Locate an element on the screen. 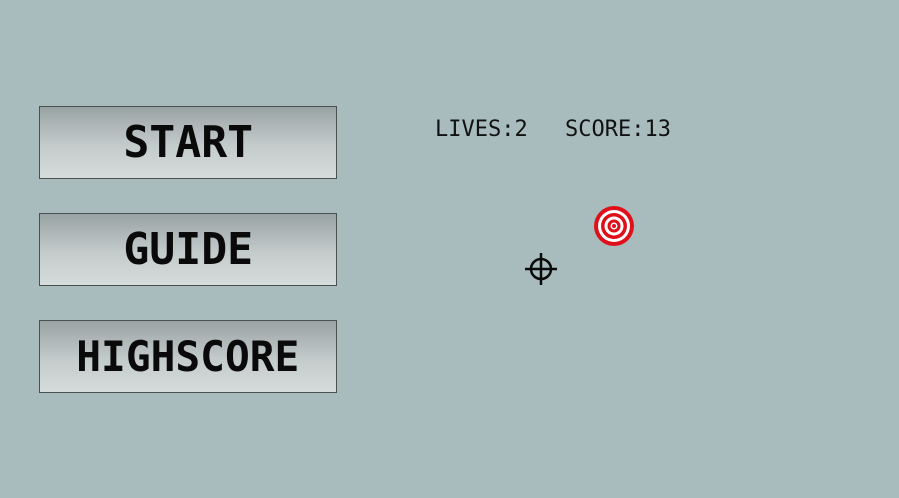  lives-value: 2 is located at coordinates (521, 129).